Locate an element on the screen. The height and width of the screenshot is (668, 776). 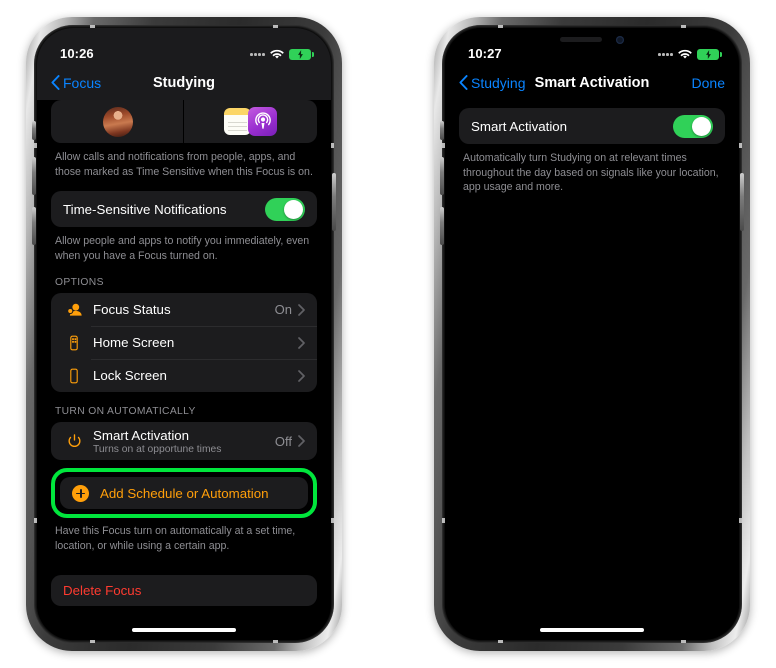
delete-focus-button: Delete Focus is located at coordinates (184, 590).